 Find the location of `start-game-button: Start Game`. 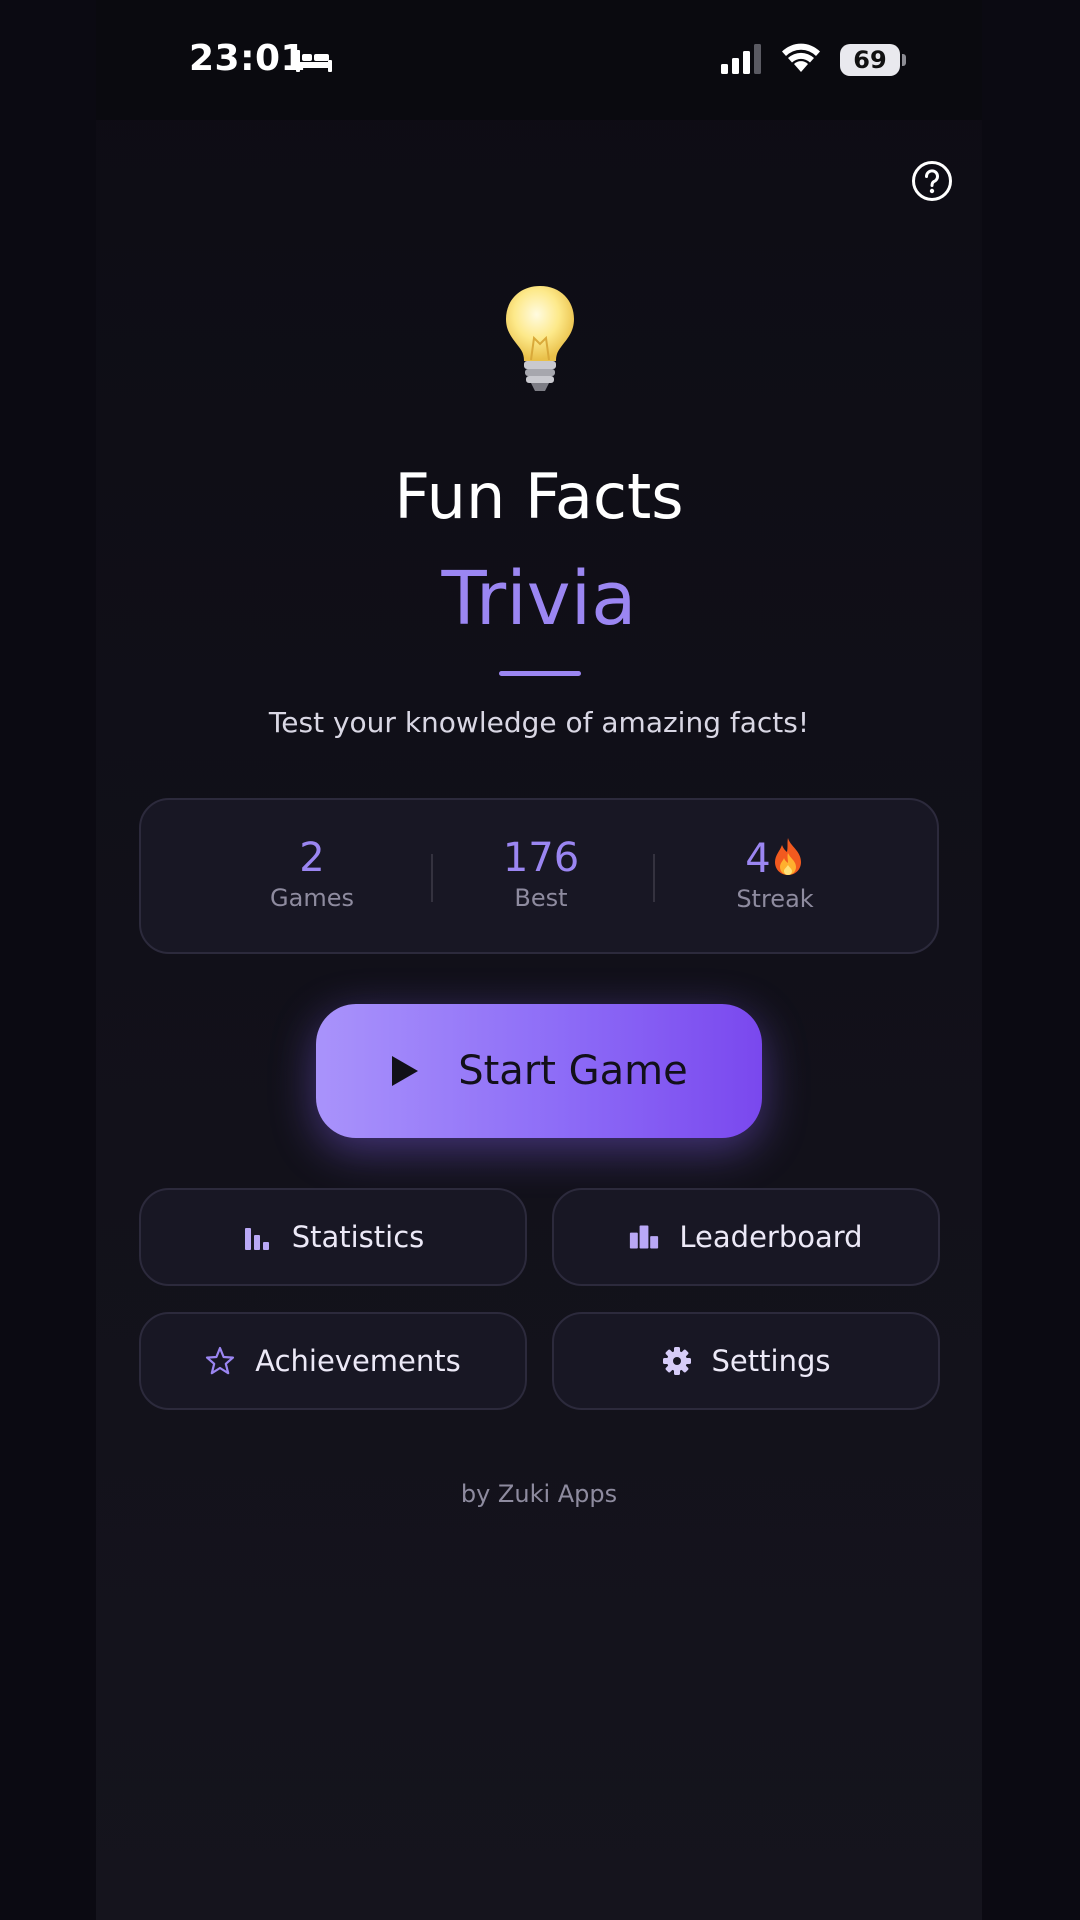

start-game-button: Start Game is located at coordinates (539, 1071).